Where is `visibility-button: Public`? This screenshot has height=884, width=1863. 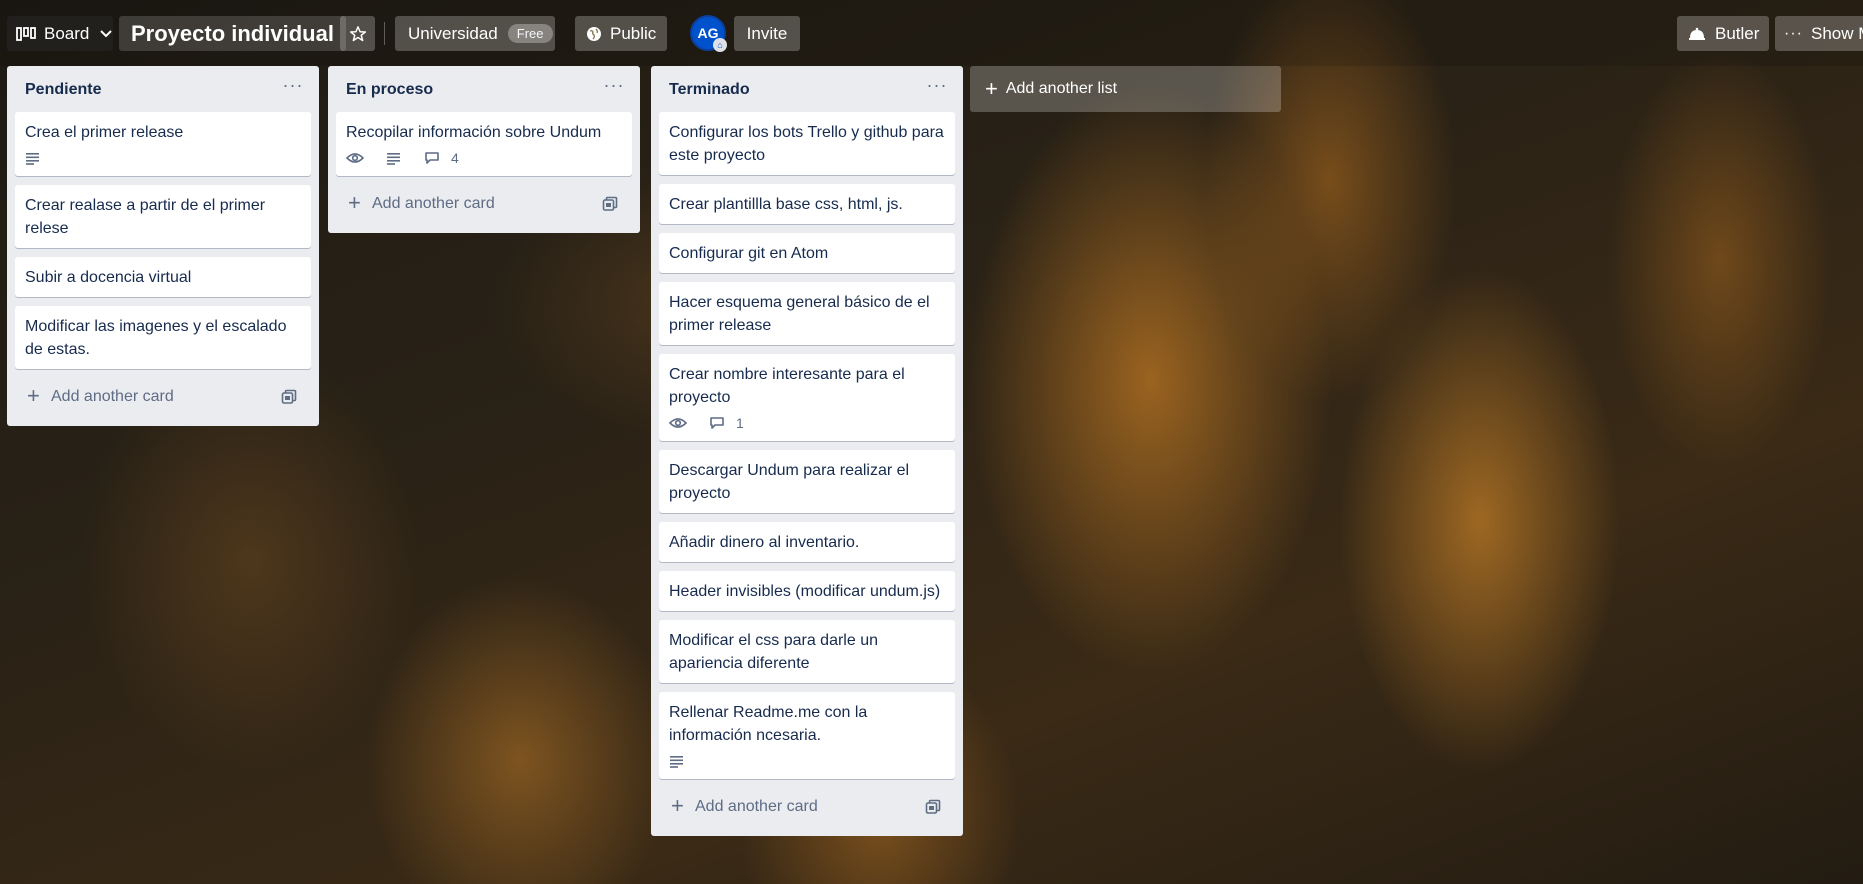
visibility-button: Public is located at coordinates (621, 33).